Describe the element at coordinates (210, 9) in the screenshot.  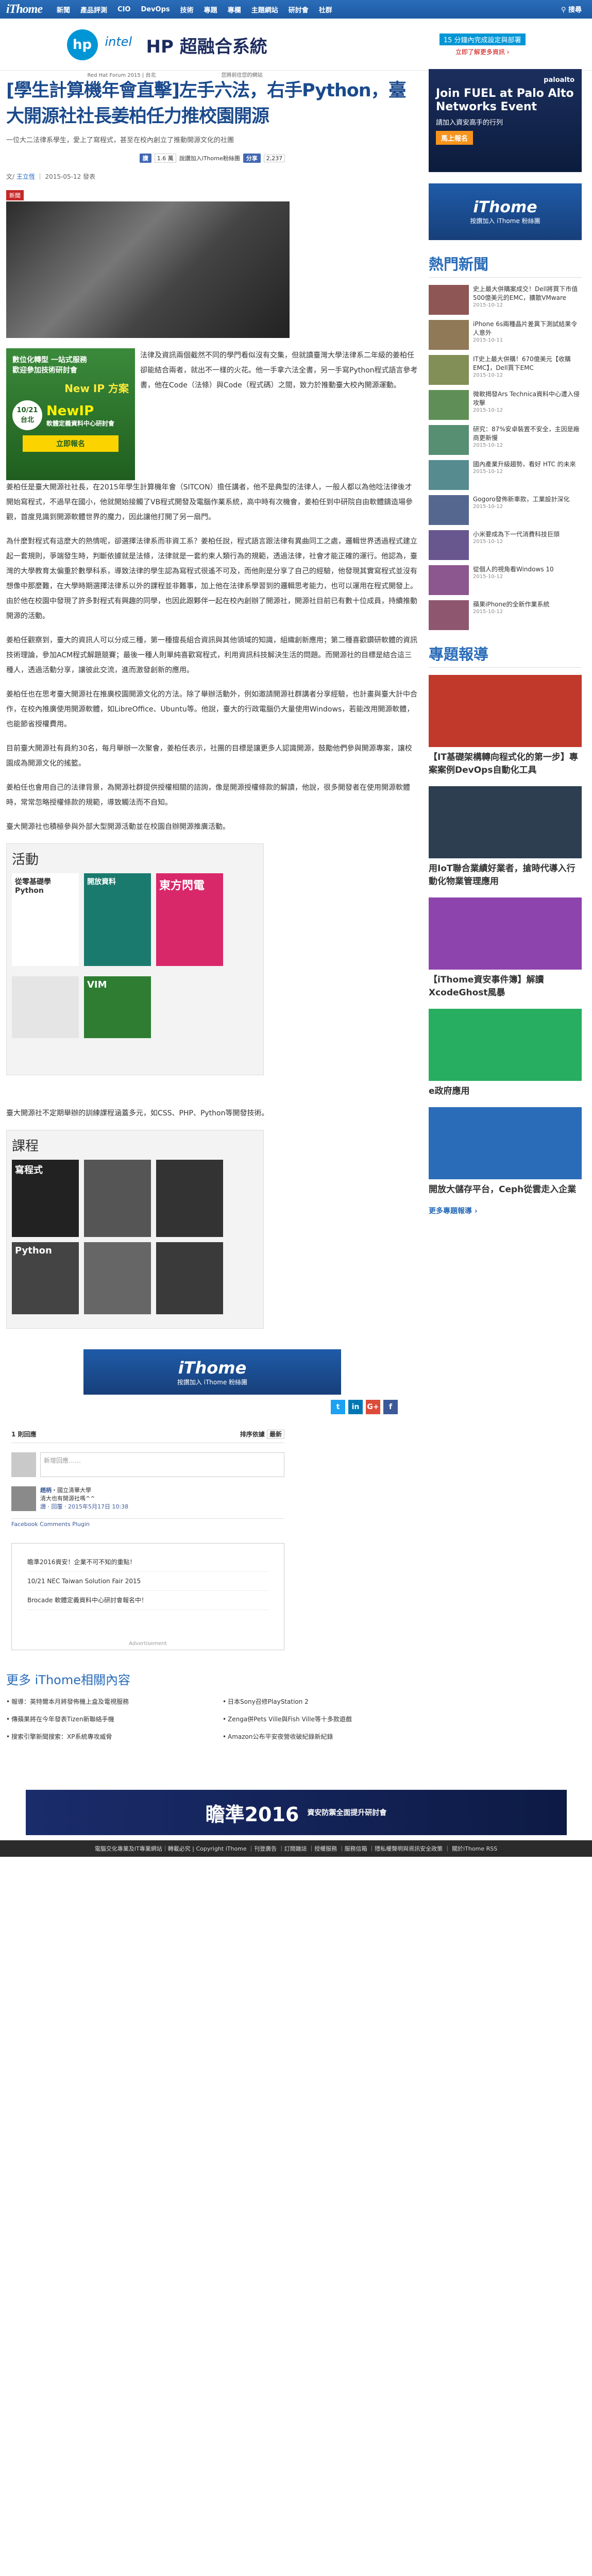
I see `nav-item-topics: 專題` at that location.